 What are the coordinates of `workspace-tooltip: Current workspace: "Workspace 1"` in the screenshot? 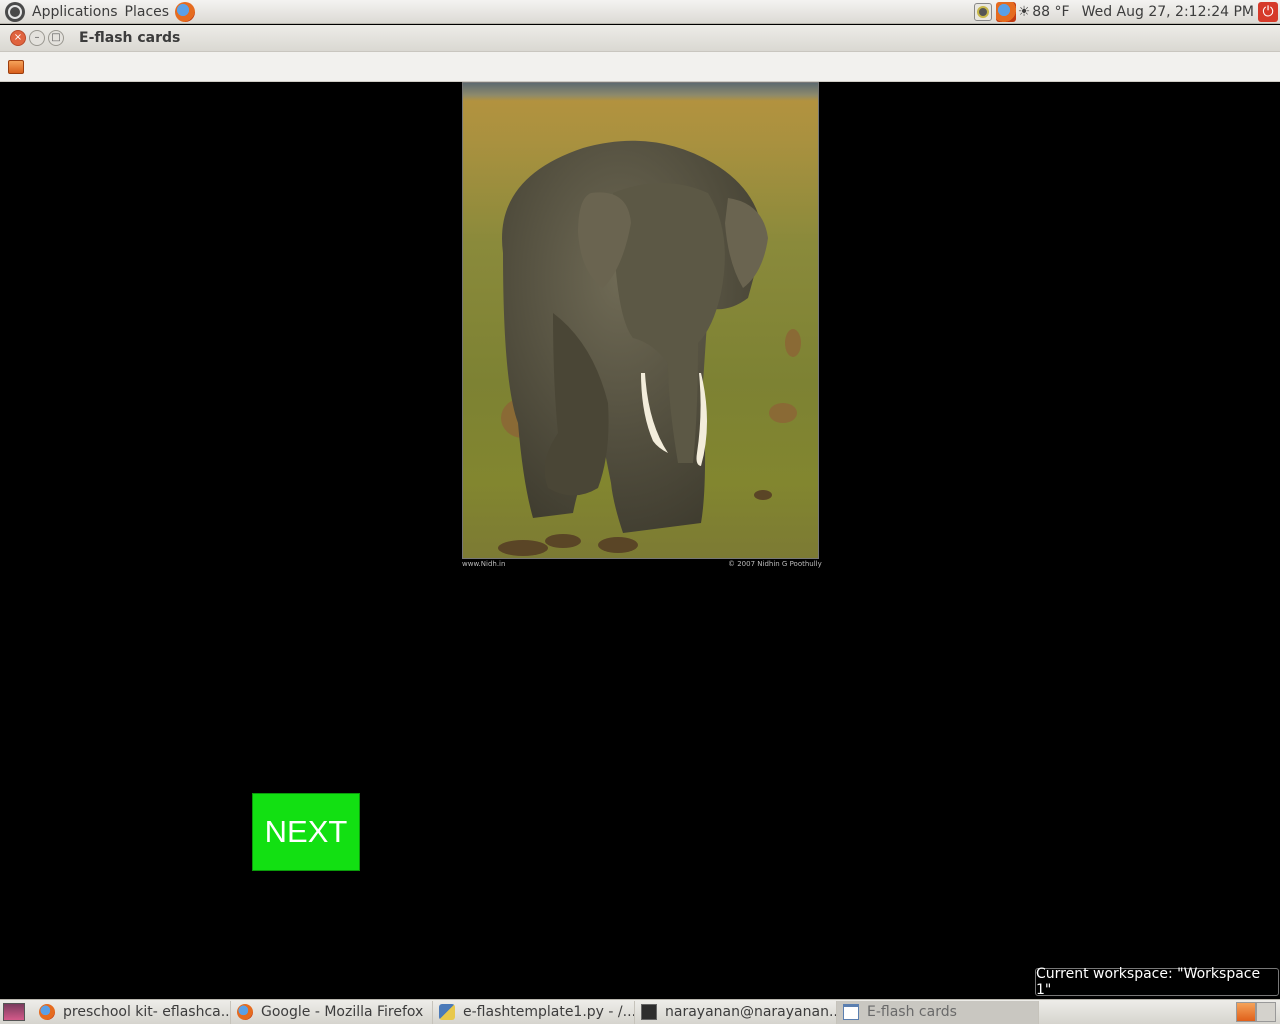 It's located at (1157, 982).